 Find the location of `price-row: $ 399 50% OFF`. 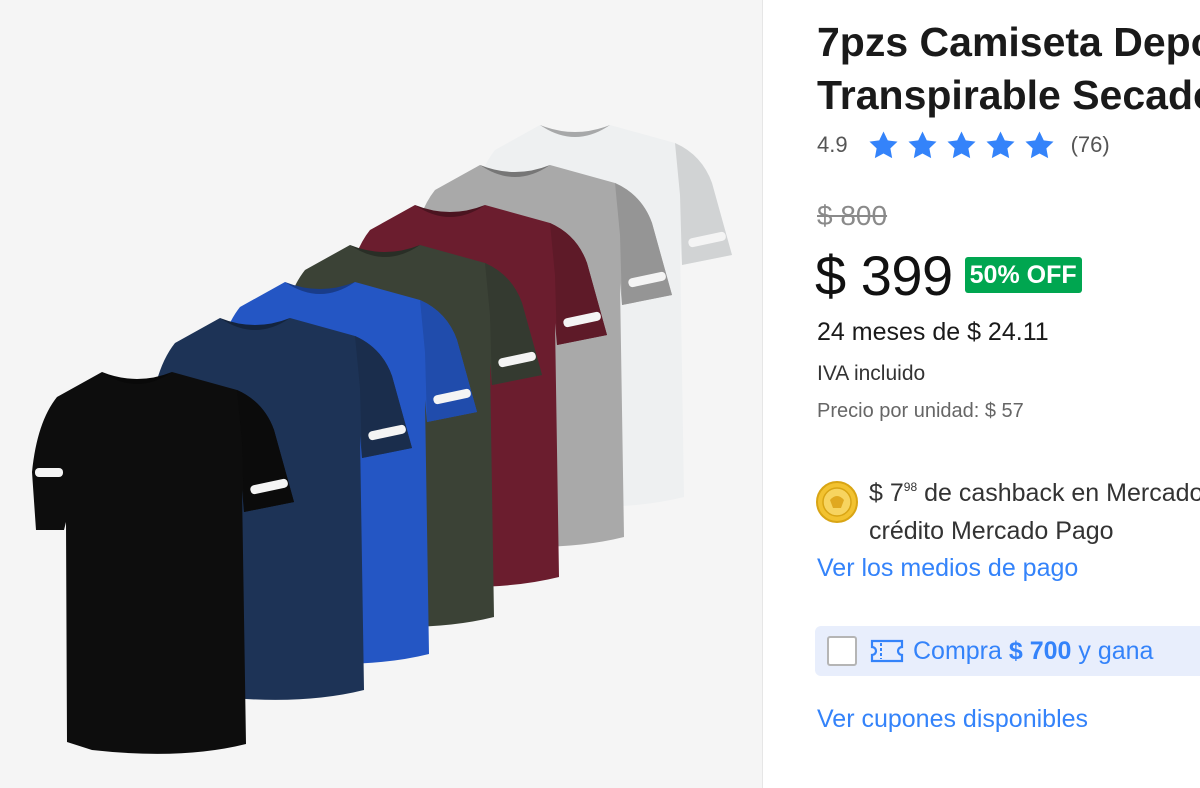

price-row: $ 399 50% OFF is located at coordinates (948, 275).